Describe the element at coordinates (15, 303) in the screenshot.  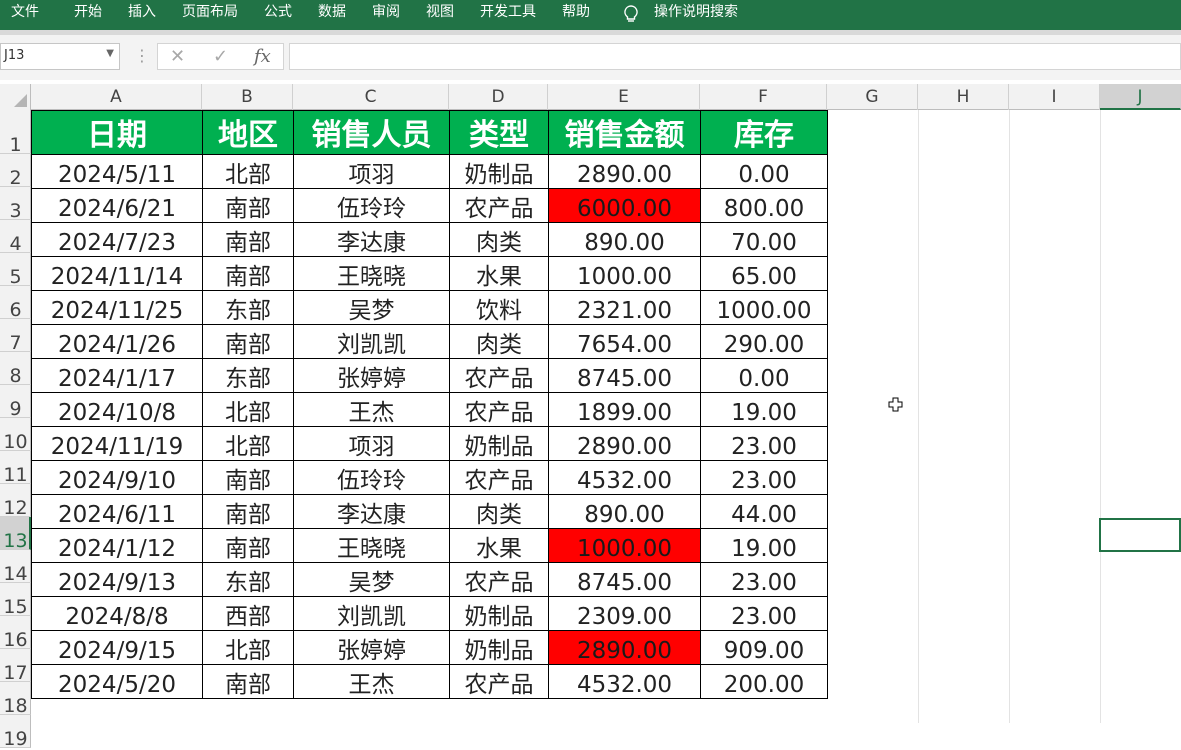
I see `row-header-6: 6` at that location.